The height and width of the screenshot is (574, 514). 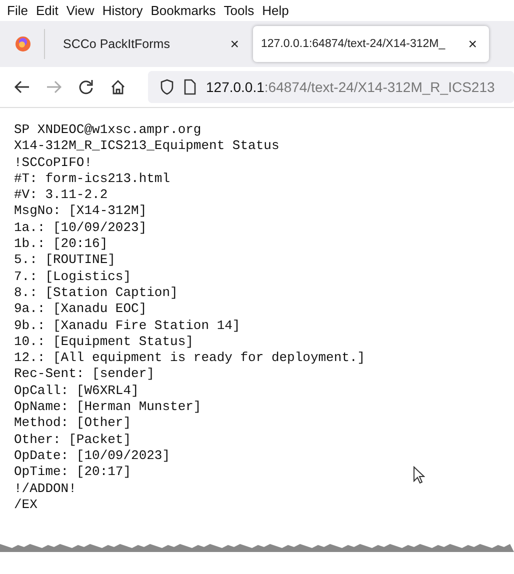 What do you see at coordinates (190, 87) in the screenshot?
I see `page-icon` at bounding box center [190, 87].